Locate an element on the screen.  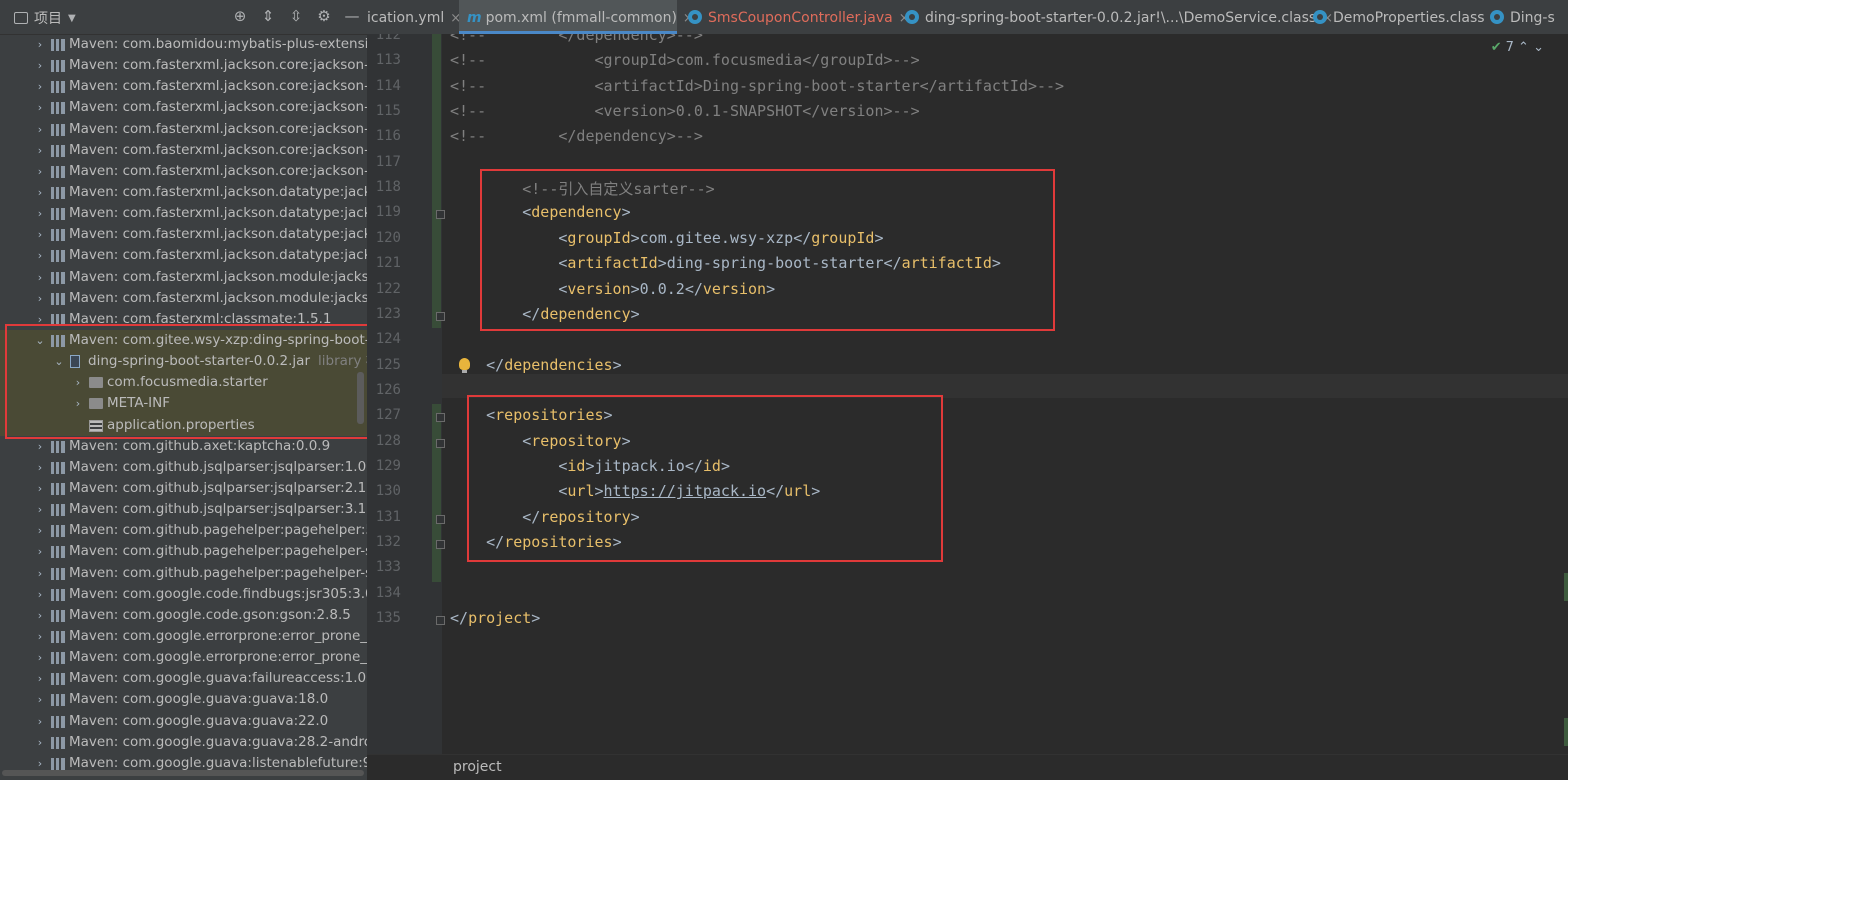
tree-item: › Maven: com.google.guava:guava:22.0 is located at coordinates (183, 721).